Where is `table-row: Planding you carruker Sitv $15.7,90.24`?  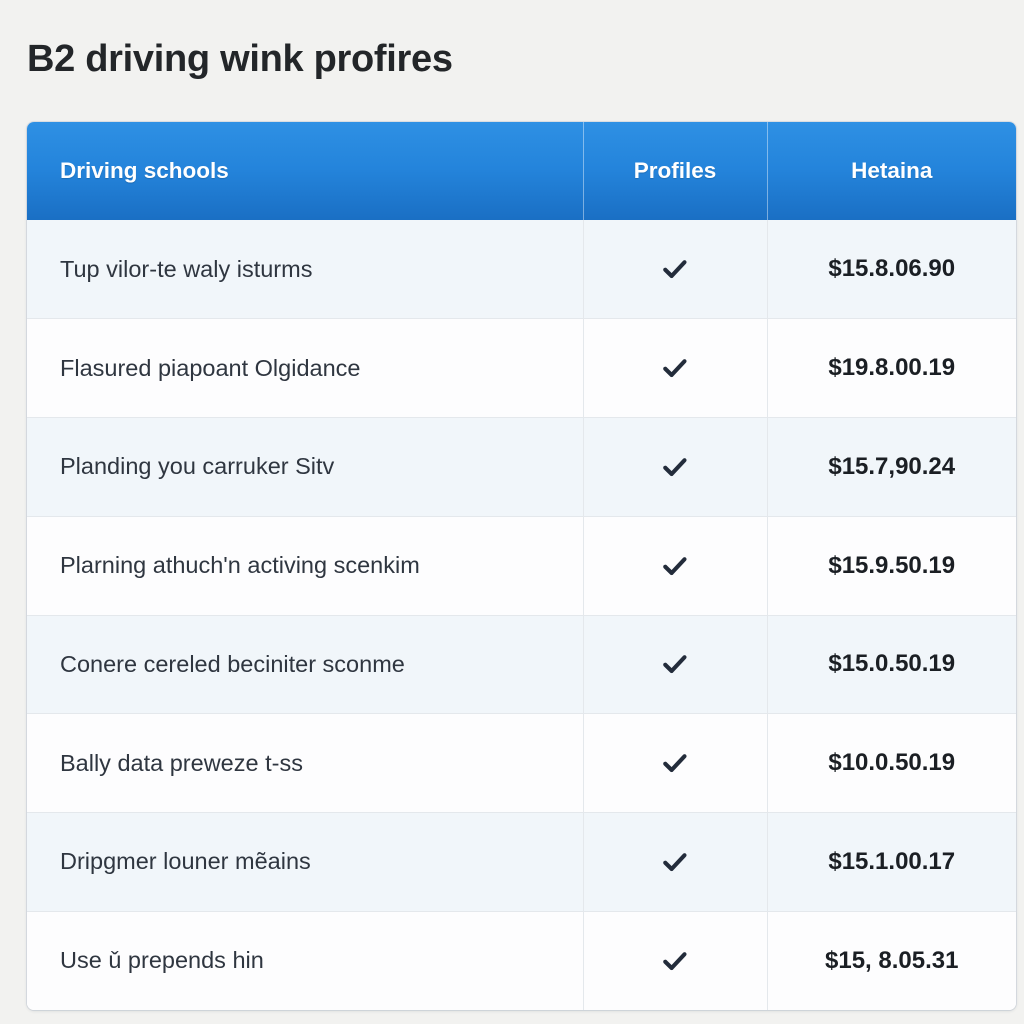
table-row: Planding you carruker Sitv $15.7,90.24 is located at coordinates (521, 467).